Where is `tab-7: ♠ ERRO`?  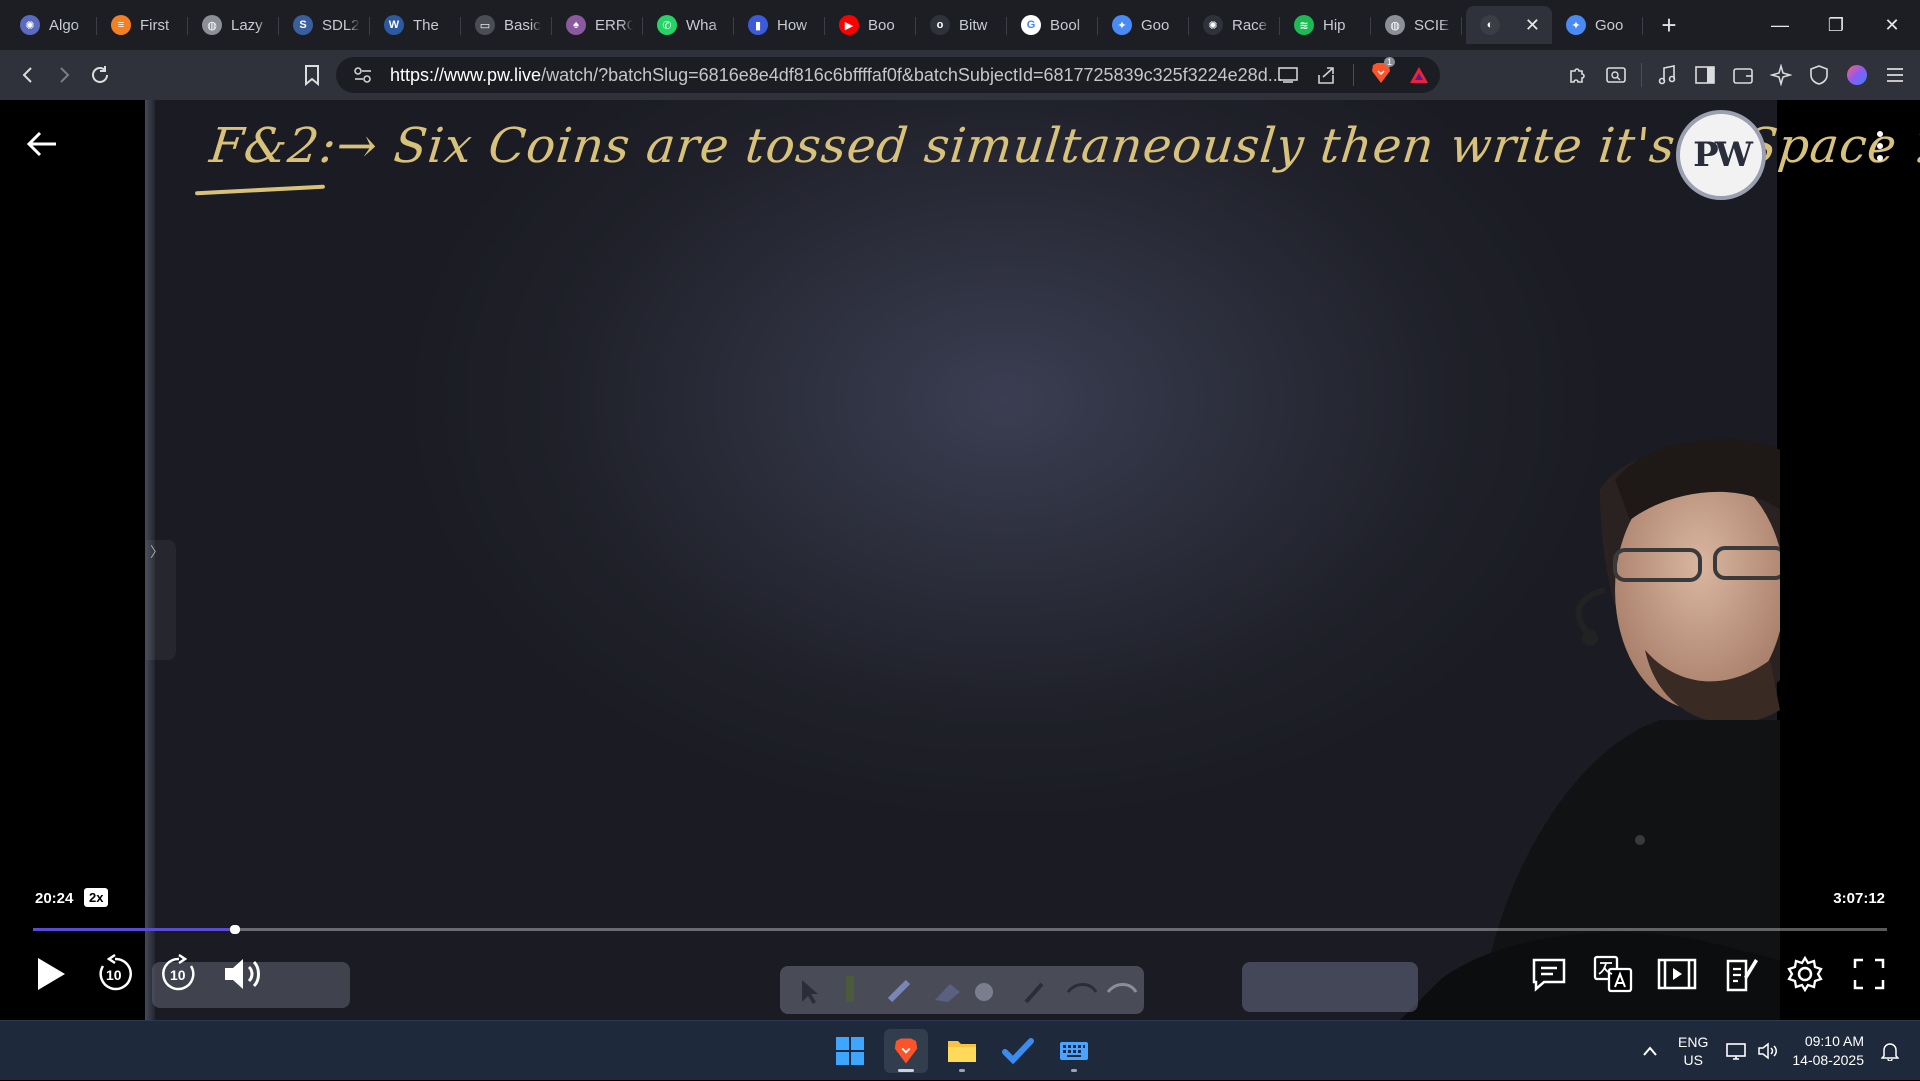
tab-7: ♠ ERRO is located at coordinates (597, 25).